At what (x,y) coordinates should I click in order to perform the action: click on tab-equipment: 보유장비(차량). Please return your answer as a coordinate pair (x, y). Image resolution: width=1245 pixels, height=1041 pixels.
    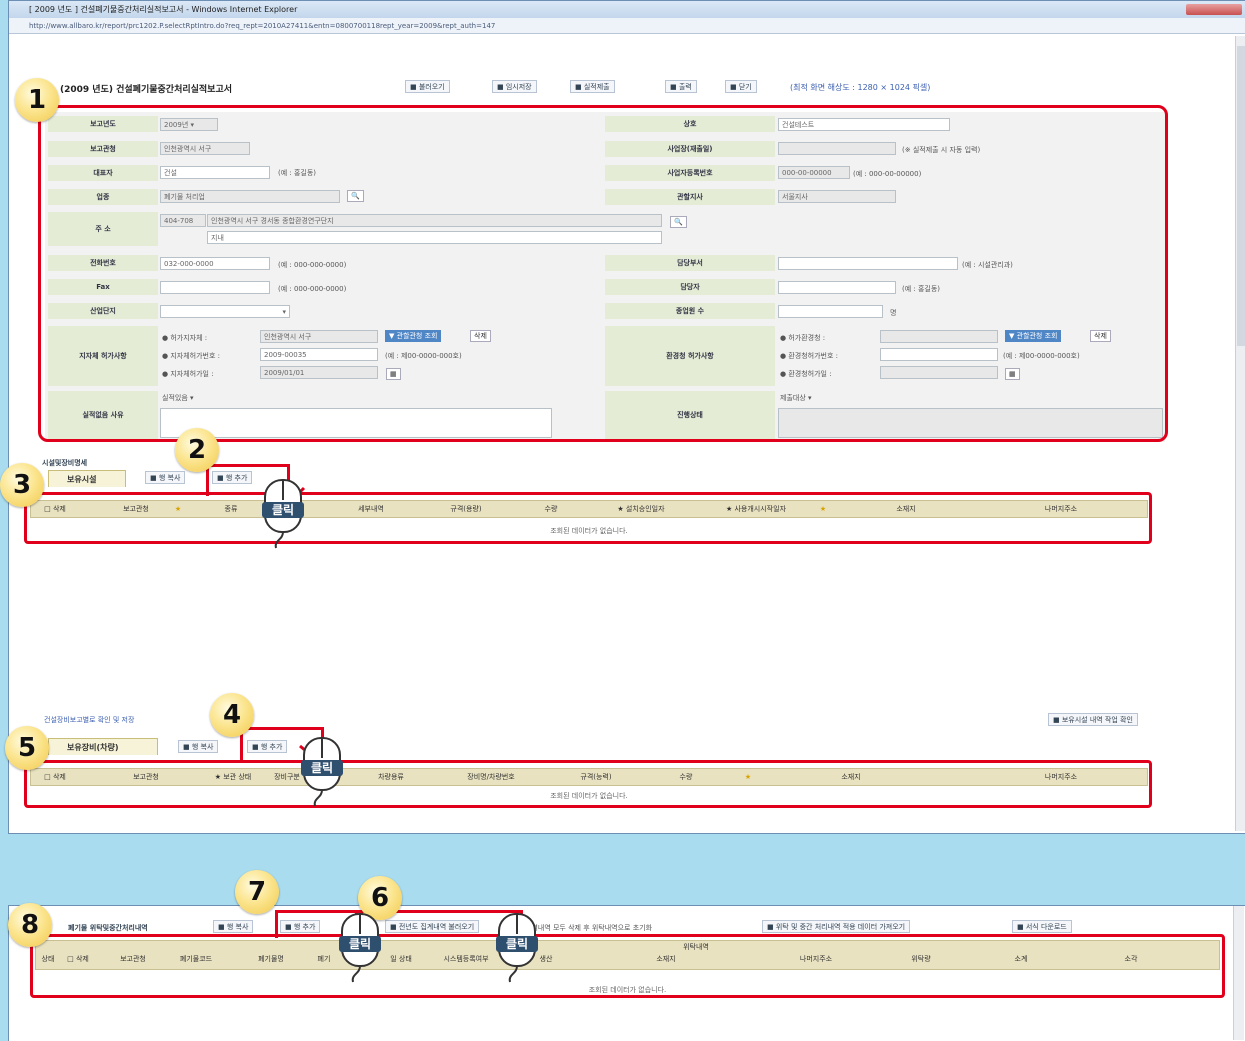
    Looking at the image, I should click on (103, 746).